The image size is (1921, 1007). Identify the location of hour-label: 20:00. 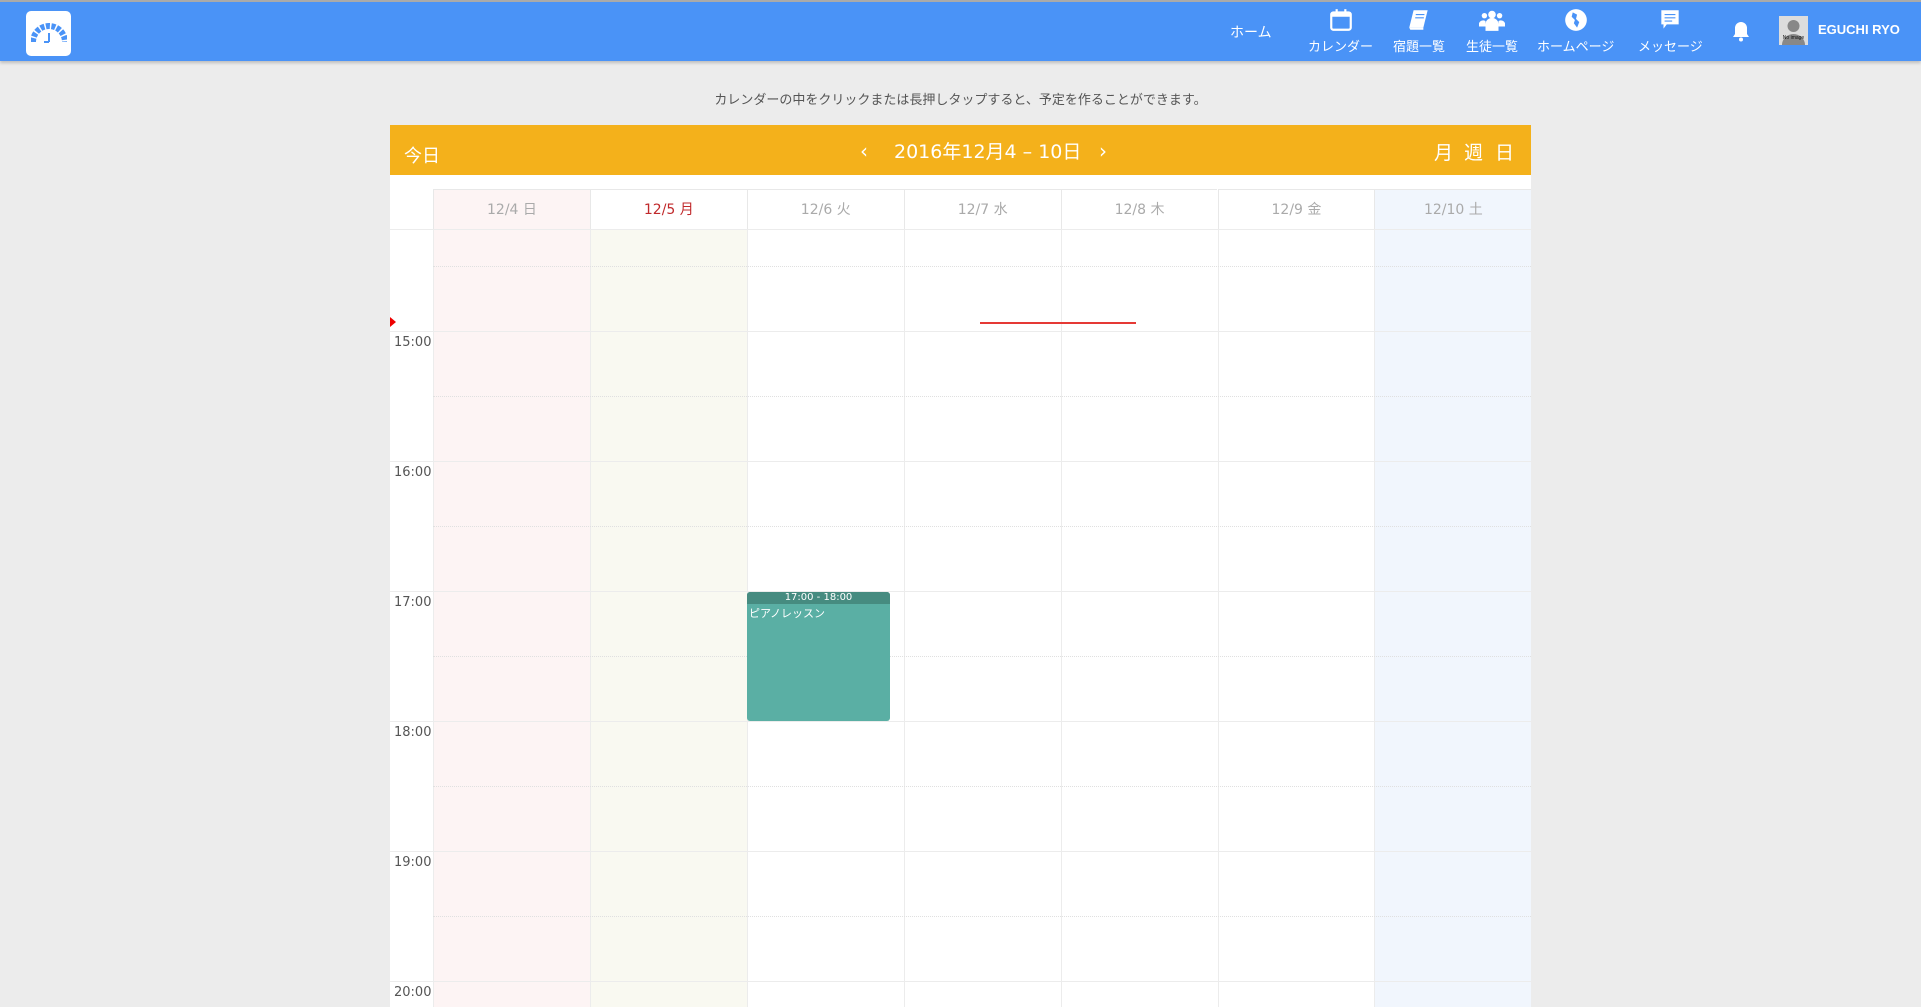
(413, 992).